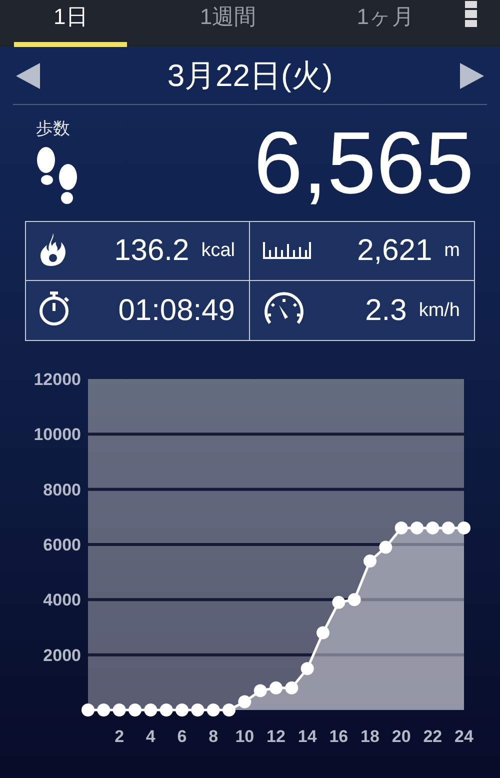  What do you see at coordinates (57, 379) in the screenshot?
I see `y-tick-label: 12000` at bounding box center [57, 379].